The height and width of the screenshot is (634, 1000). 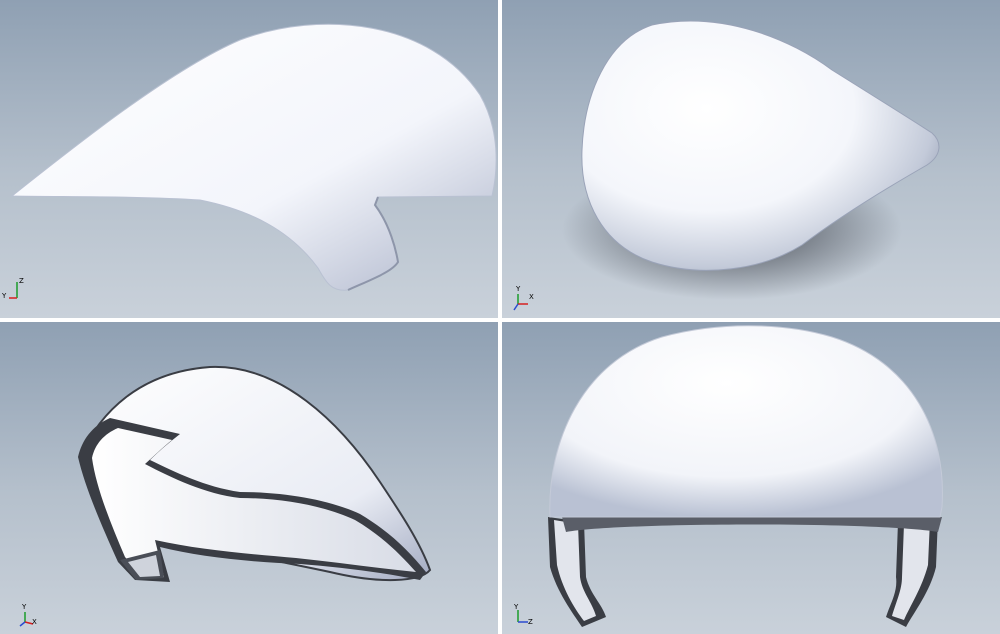 I want to click on axis-triad, so click(x=17, y=290).